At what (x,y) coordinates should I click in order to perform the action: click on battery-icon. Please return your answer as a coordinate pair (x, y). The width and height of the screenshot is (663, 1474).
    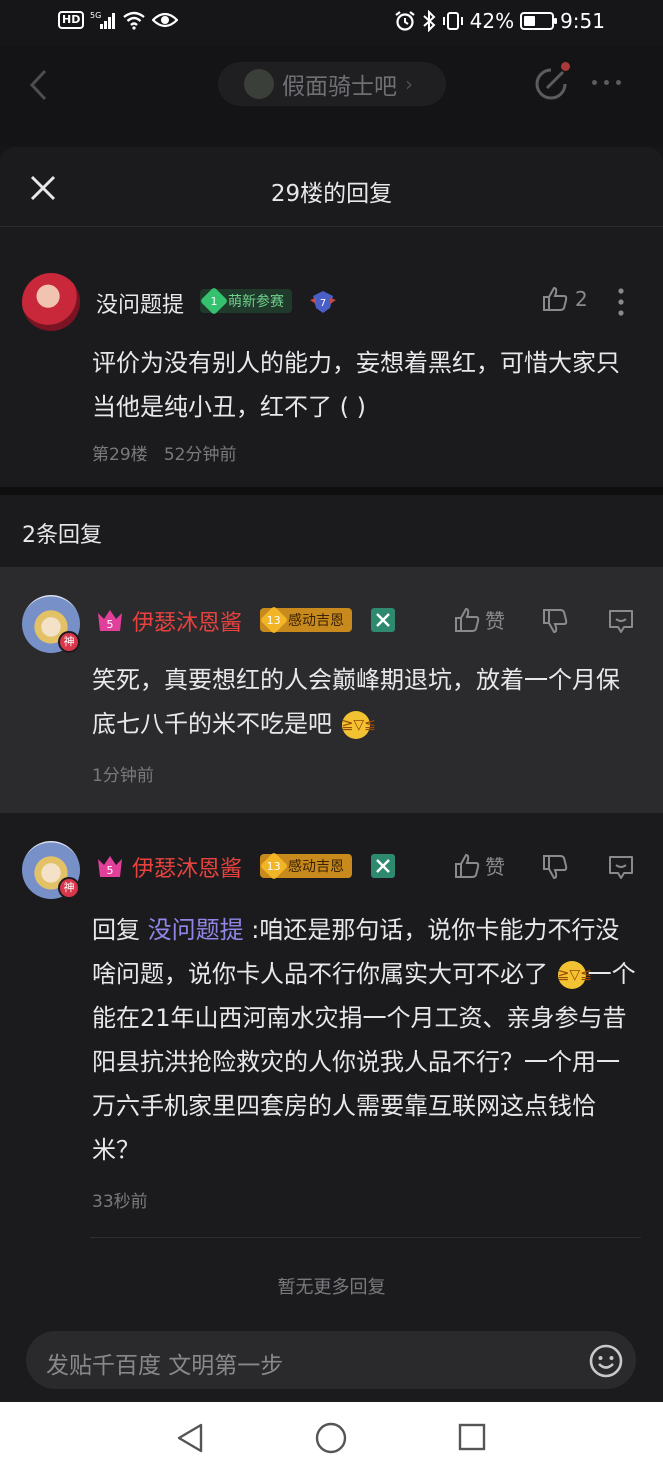
    Looking at the image, I should click on (539, 21).